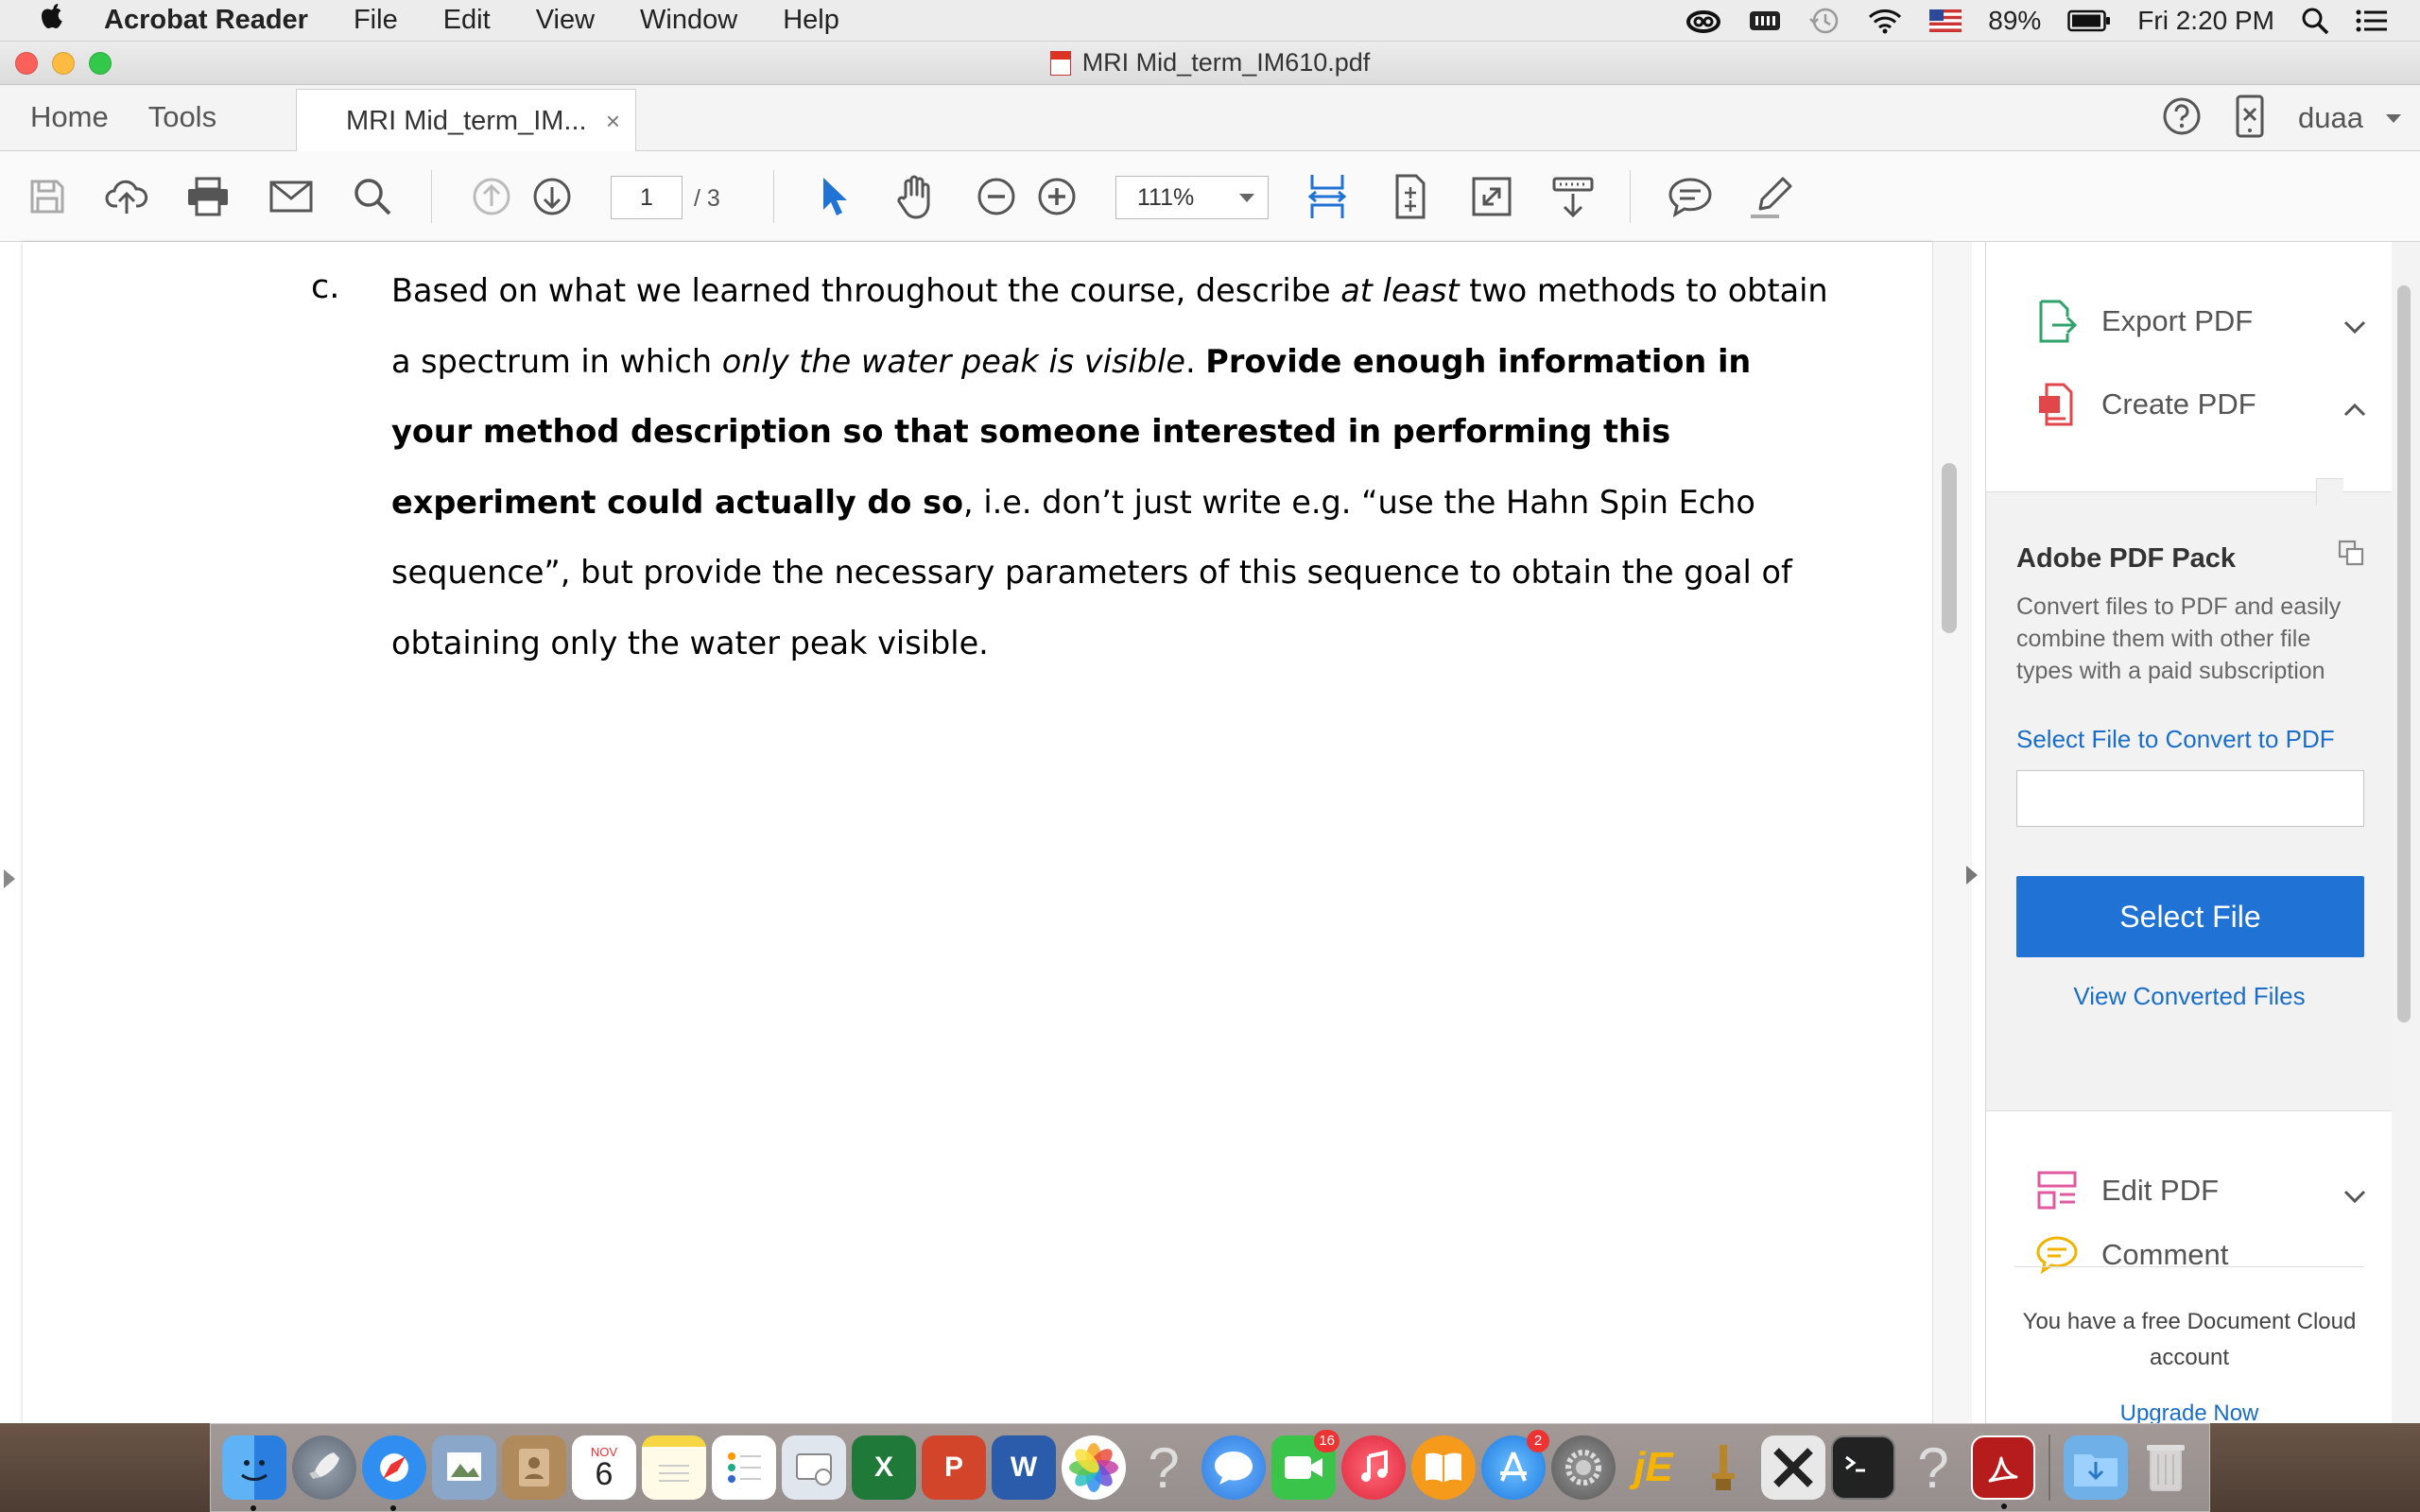 The width and height of the screenshot is (2420, 1512). I want to click on read-mode-icon, so click(1573, 196).